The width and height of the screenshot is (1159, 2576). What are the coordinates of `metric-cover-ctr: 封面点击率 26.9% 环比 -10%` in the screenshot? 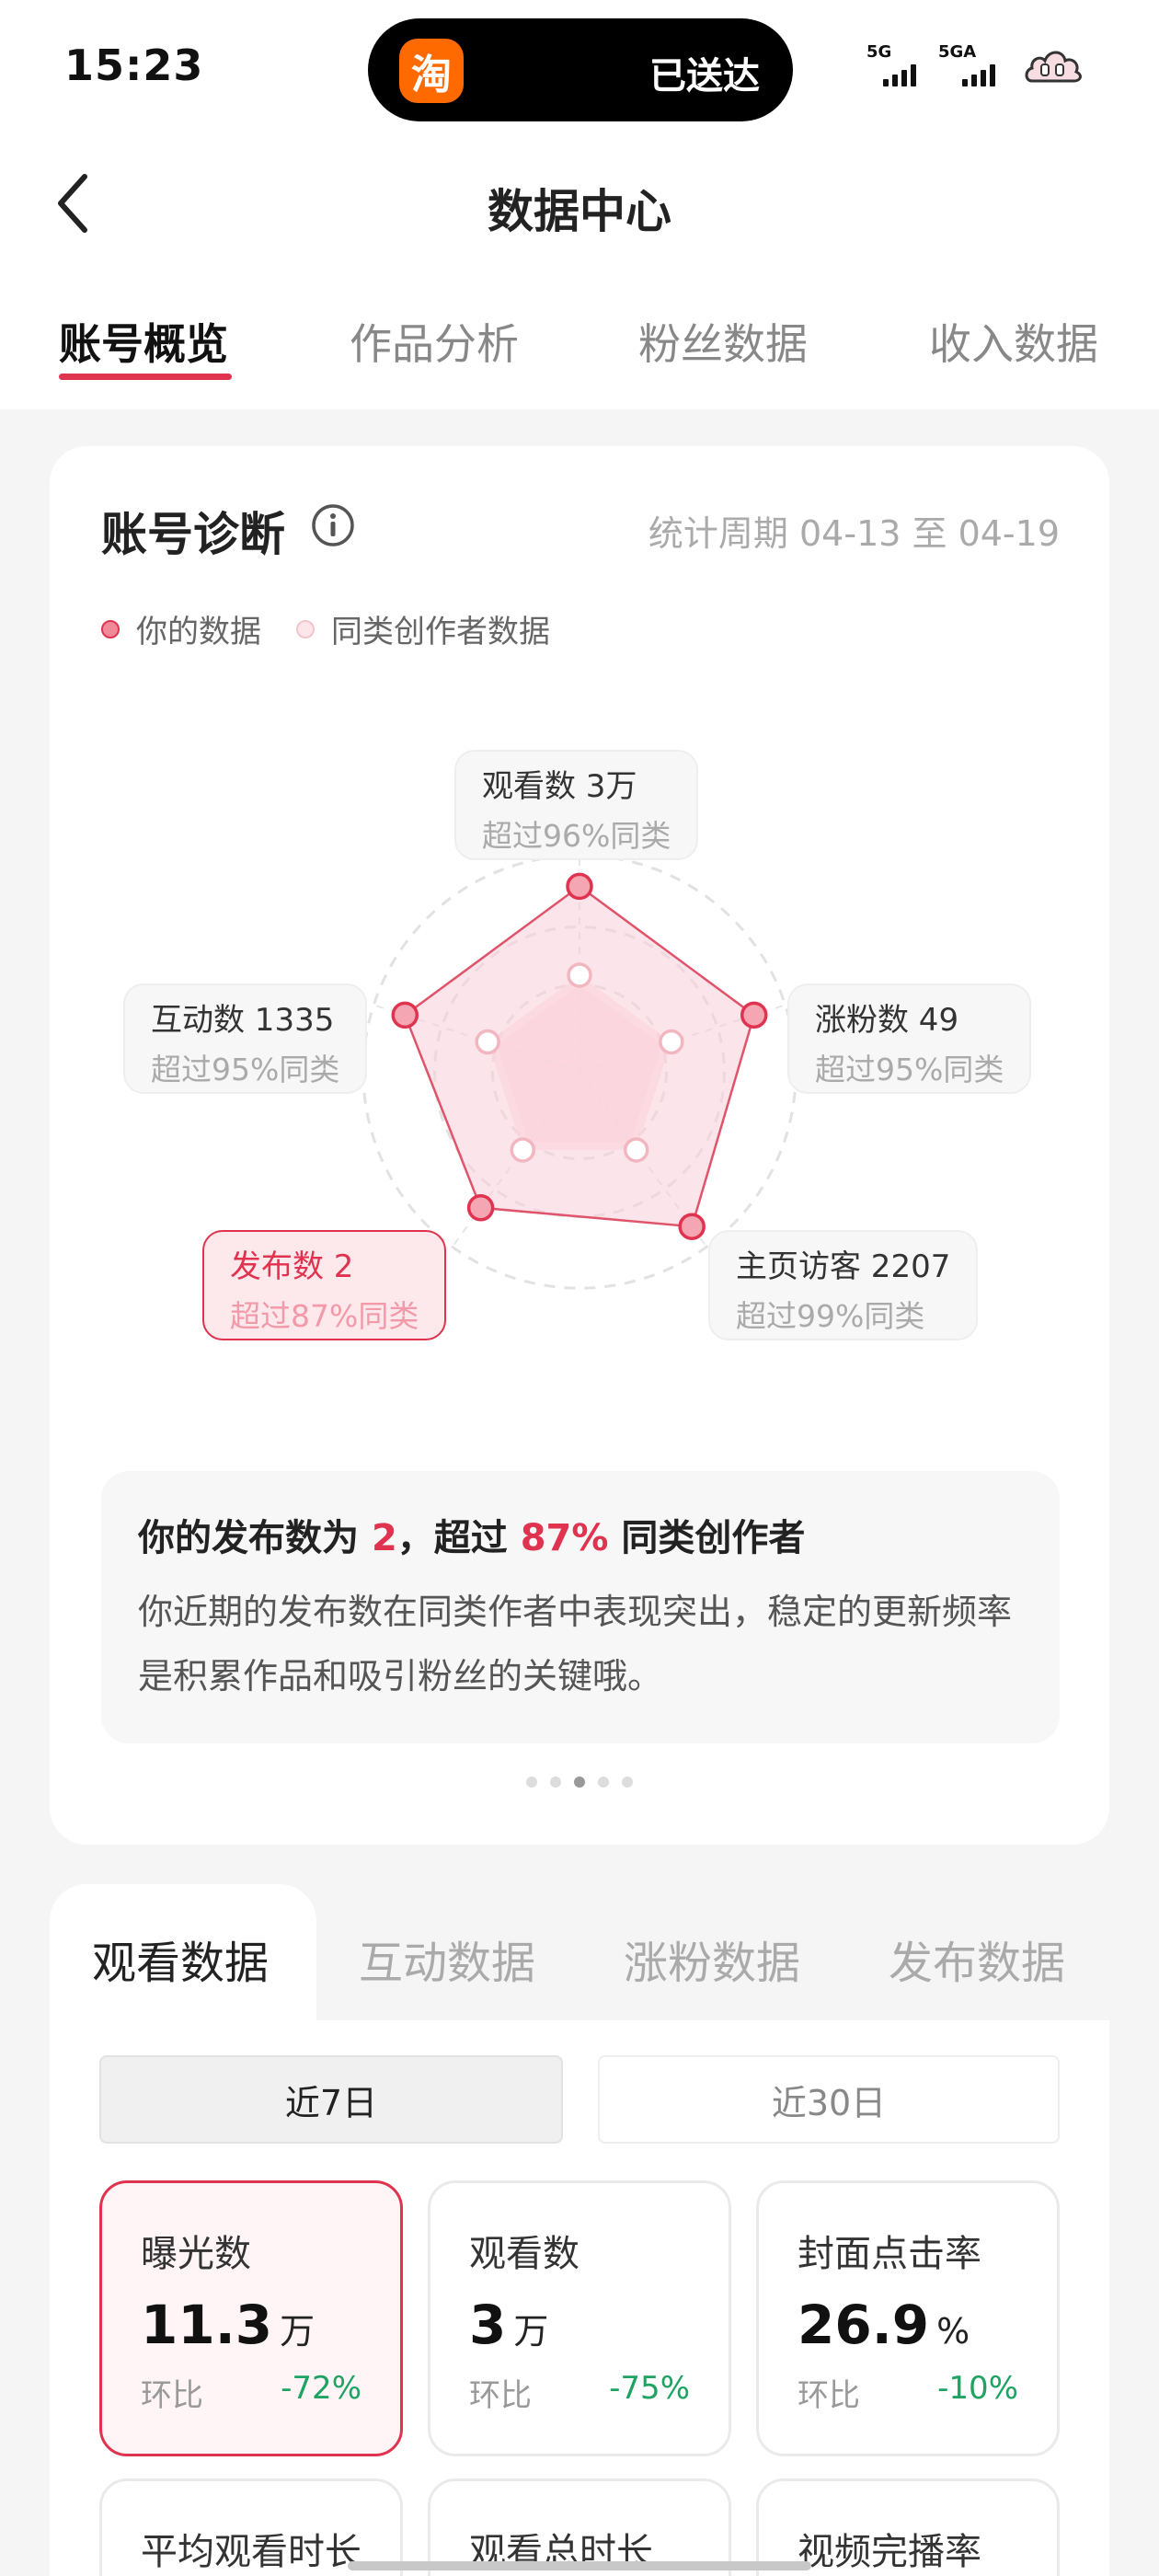 It's located at (908, 2318).